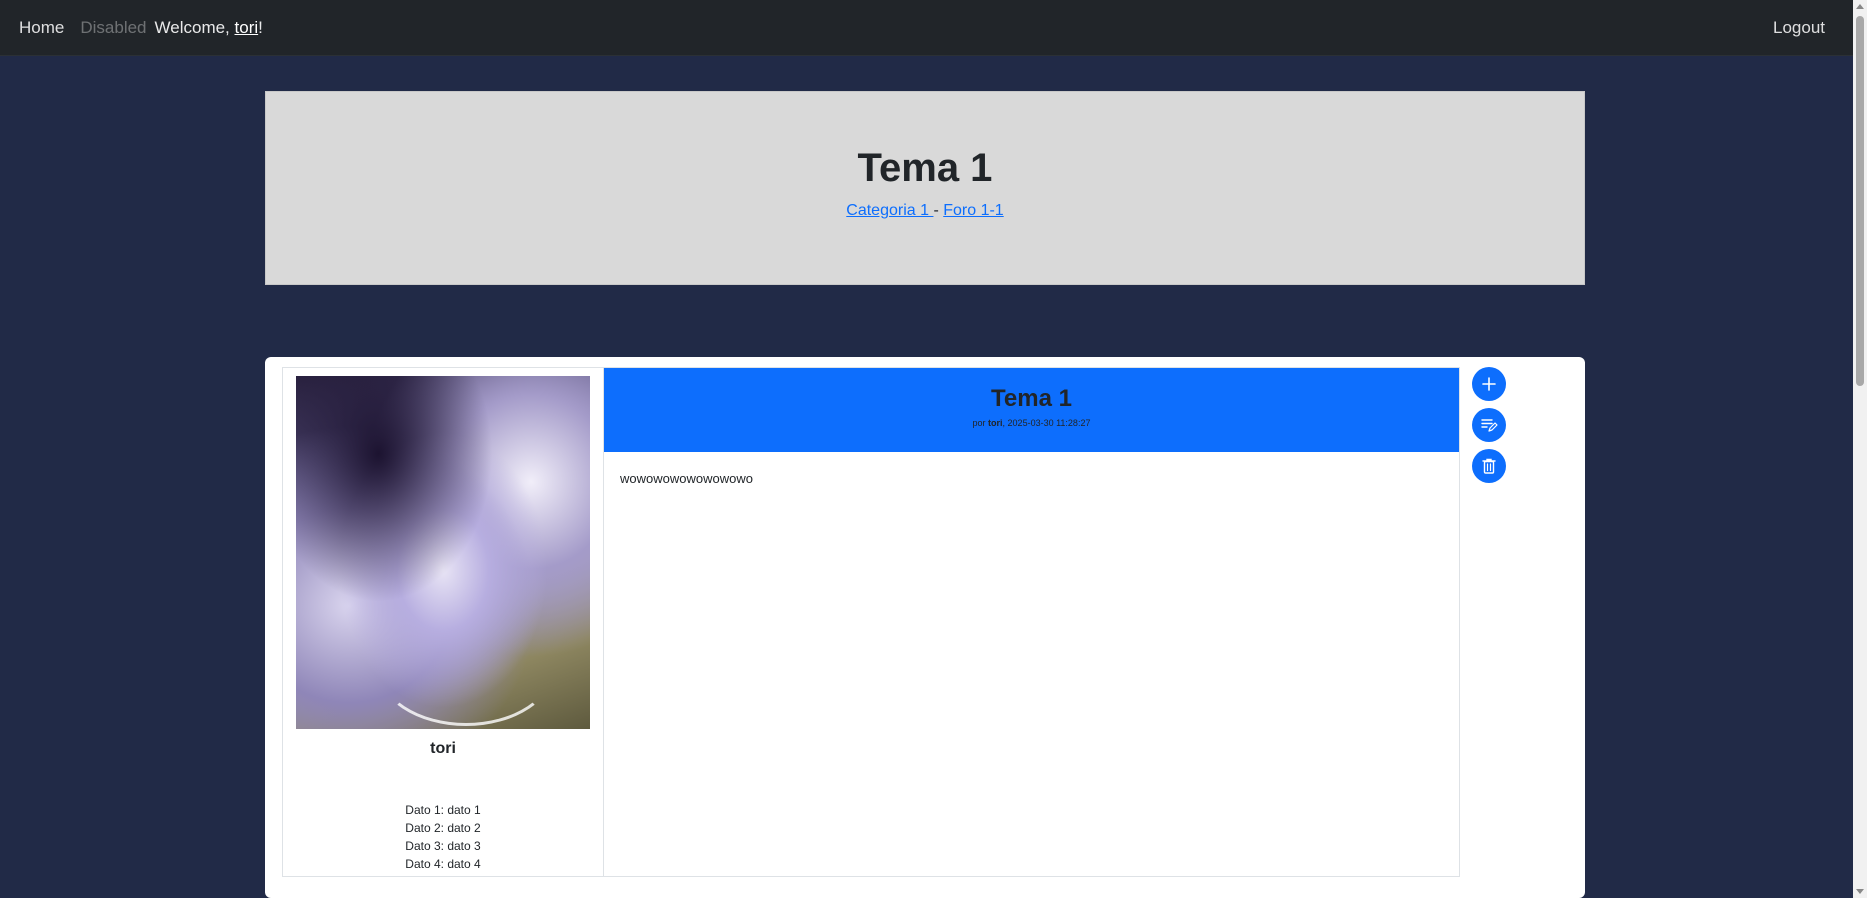 This screenshot has width=1867, height=898. I want to click on post-body: wowowowowowowowo, so click(686, 478).